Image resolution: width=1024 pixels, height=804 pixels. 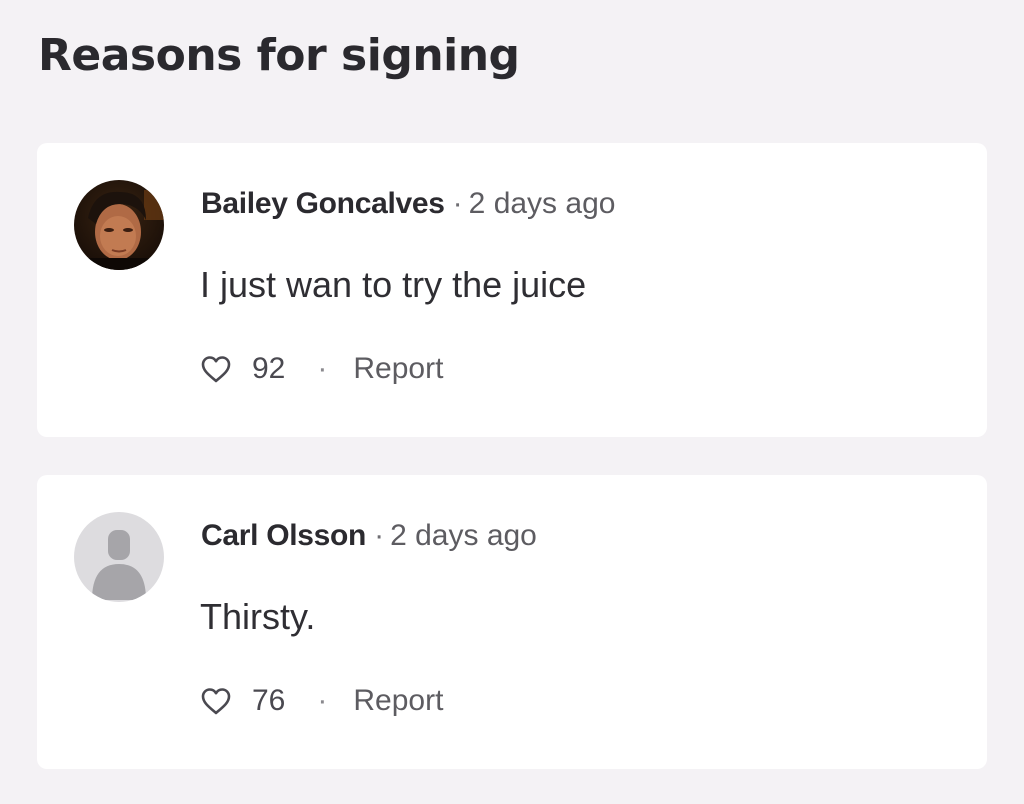 I want to click on comment-meta: Carl Olsson · 2 days ago, so click(x=369, y=536).